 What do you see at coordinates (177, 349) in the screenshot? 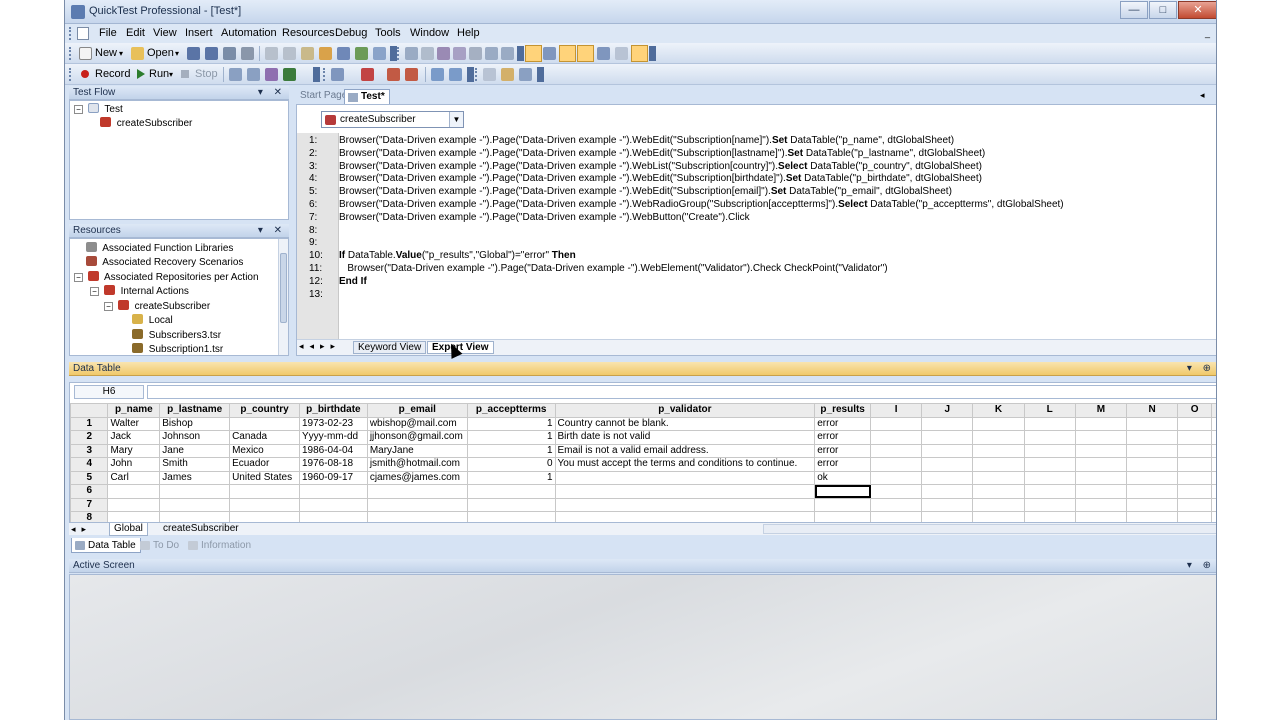
I see `tree-item-subscription1: Subscription1.tsr` at bounding box center [177, 349].